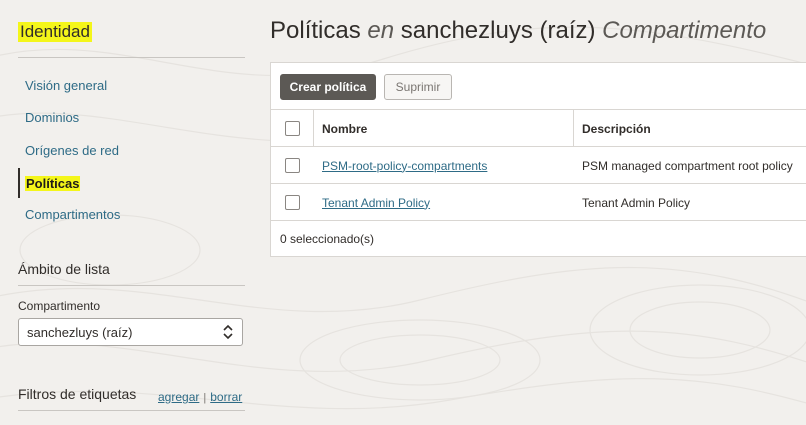 The height and width of the screenshot is (425, 806). Describe the element at coordinates (418, 87) in the screenshot. I see `delete-button: Suprimir` at that location.